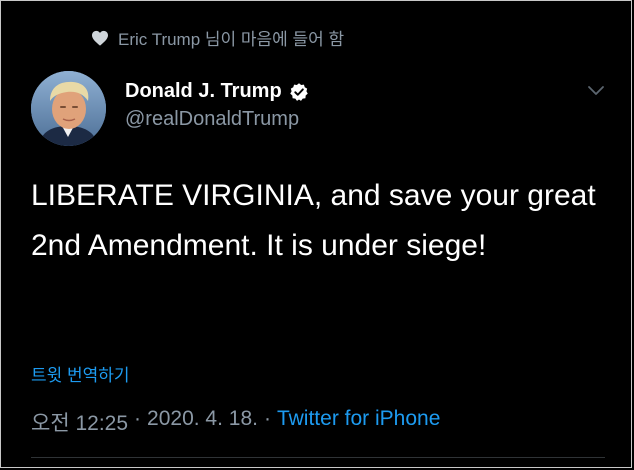  I want to click on author-name-row: Donald J. Trump, so click(217, 91).